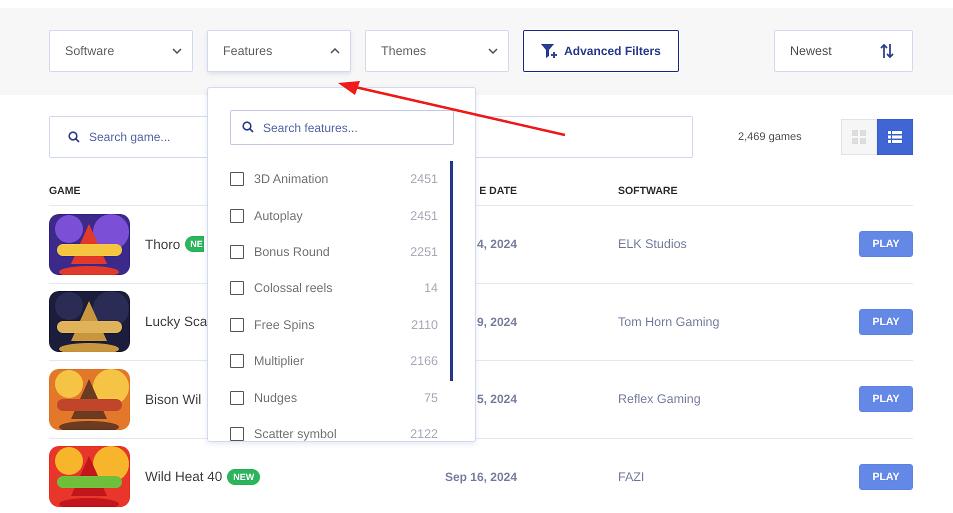 This screenshot has width=953, height=513. Describe the element at coordinates (653, 244) in the screenshot. I see `software-name: ELK Studios` at that location.